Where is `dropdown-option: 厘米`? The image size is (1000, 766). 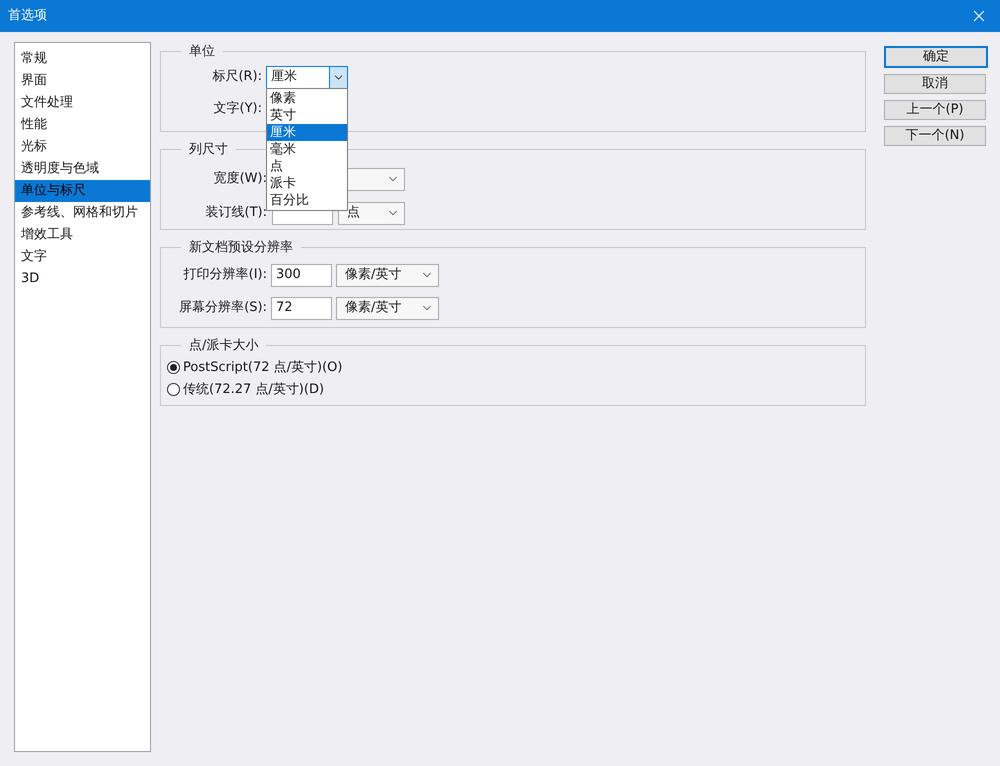
dropdown-option: 厘米 is located at coordinates (307, 132).